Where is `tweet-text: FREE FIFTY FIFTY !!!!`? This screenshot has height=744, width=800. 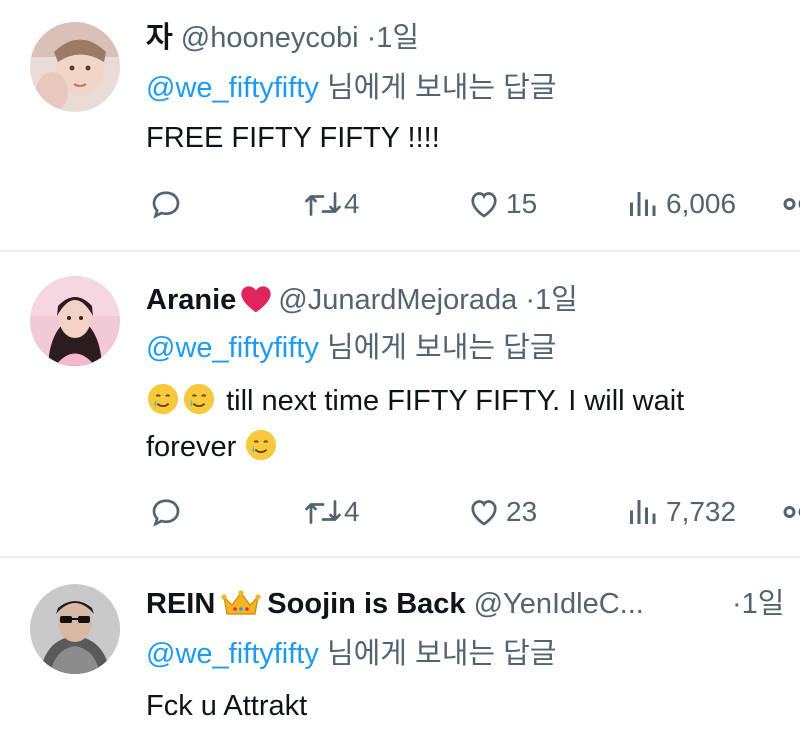
tweet-text: FREE FIFTY FIFTY !!!! is located at coordinates (293, 138).